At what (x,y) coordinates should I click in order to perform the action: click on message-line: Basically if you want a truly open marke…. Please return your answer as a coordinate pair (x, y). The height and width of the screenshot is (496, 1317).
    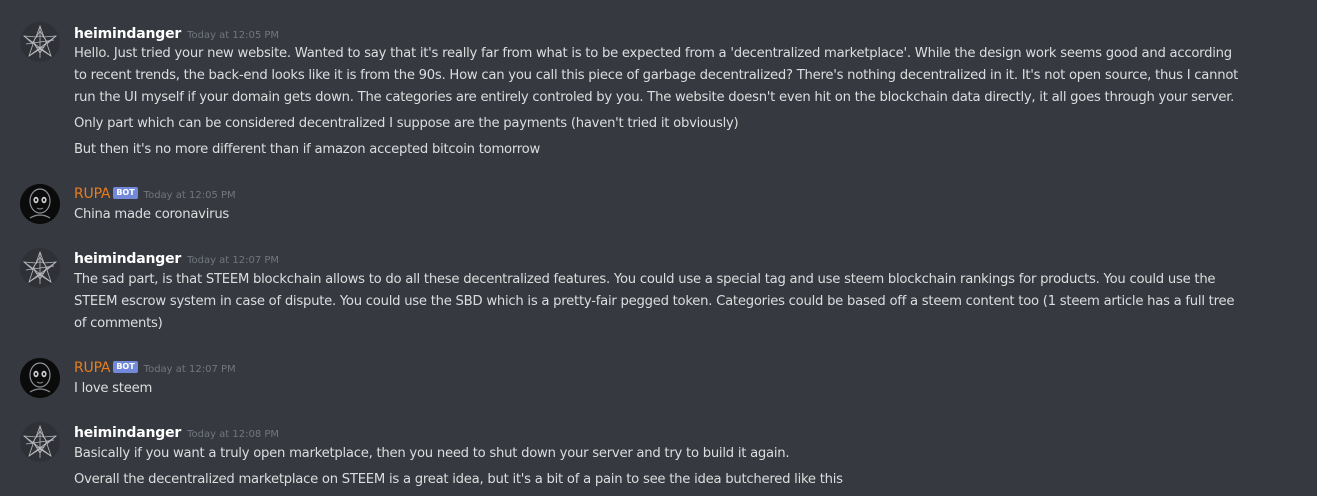
    Looking at the image, I should click on (432, 453).